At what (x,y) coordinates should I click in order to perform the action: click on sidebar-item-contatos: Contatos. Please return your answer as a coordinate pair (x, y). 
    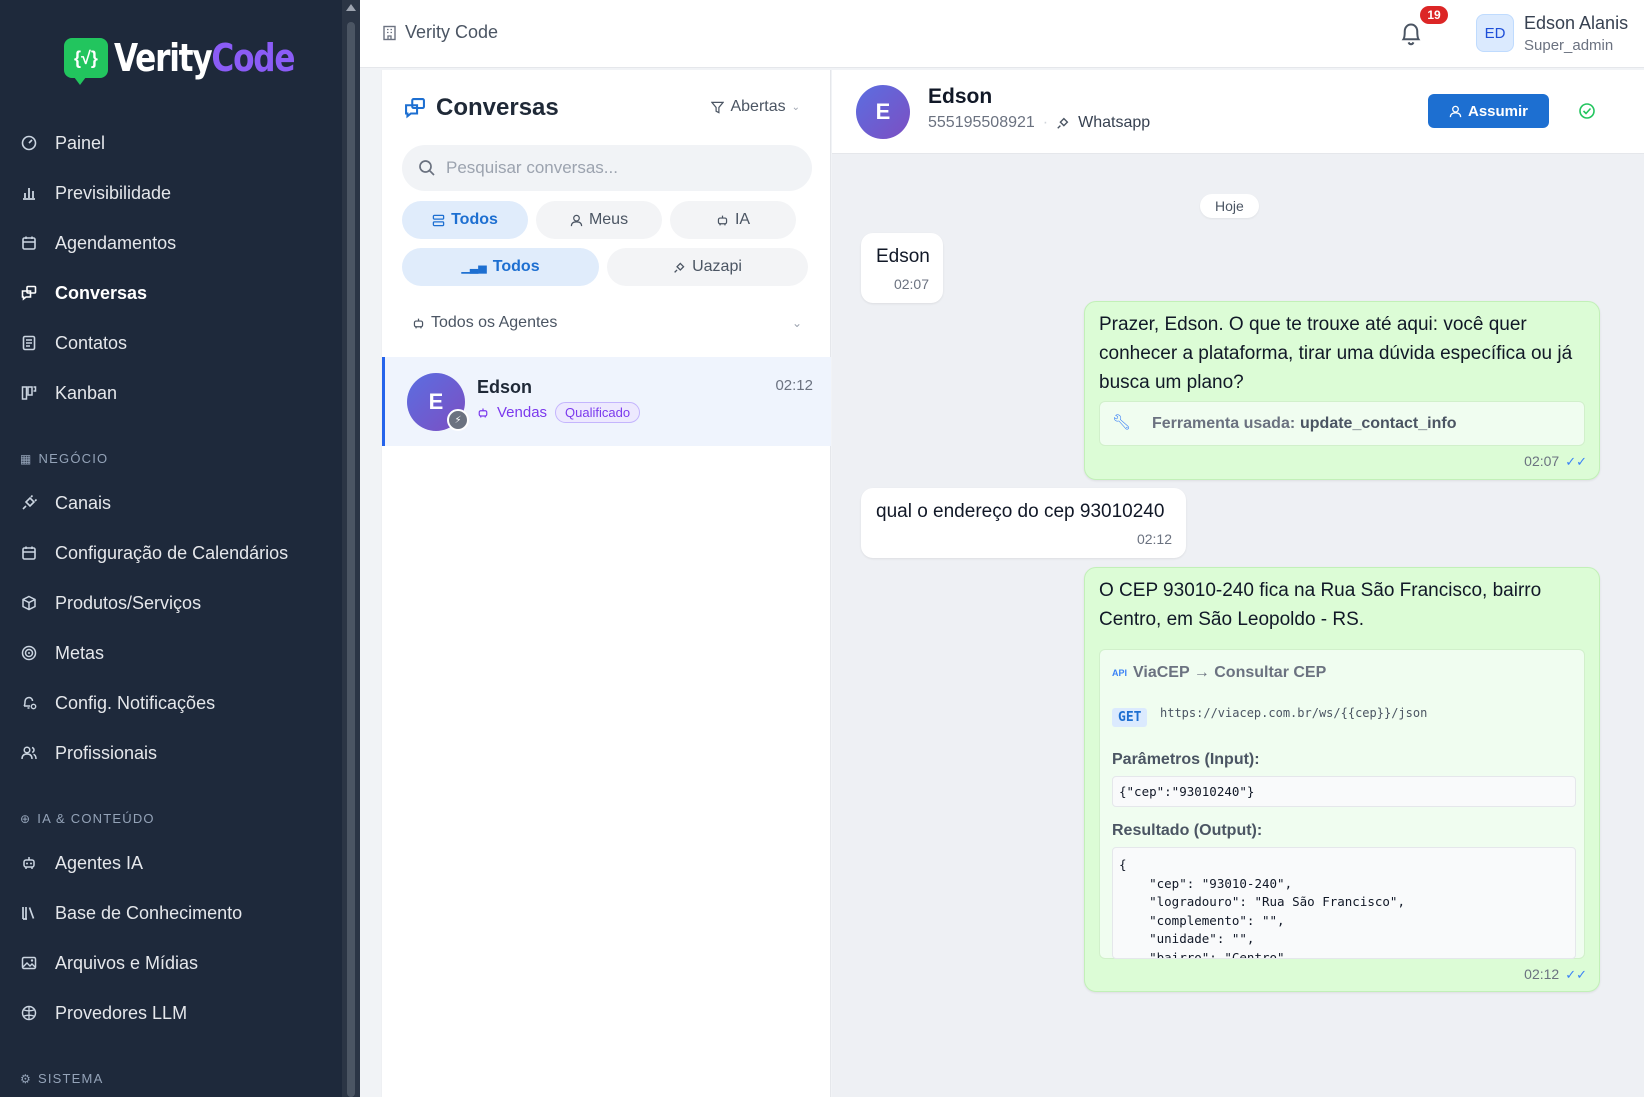
    Looking at the image, I should click on (171, 343).